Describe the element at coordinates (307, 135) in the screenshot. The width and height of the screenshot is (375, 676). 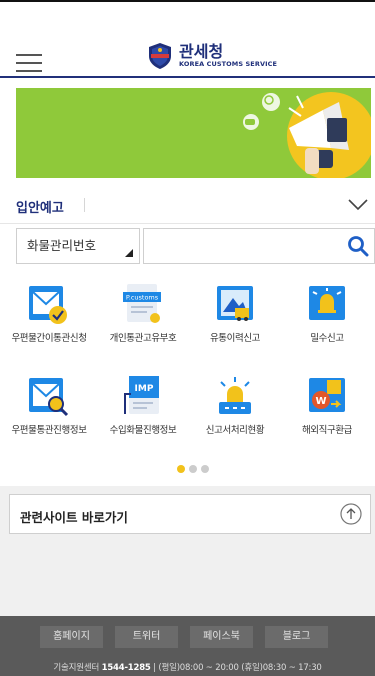
I see `megaphone-illustration` at that location.